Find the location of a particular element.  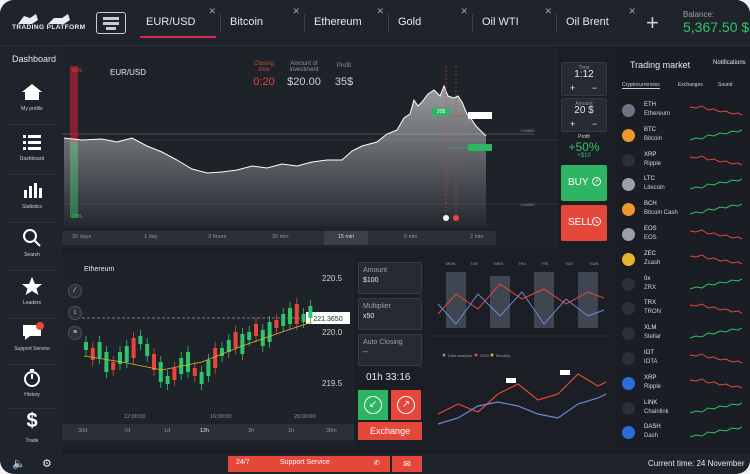

candle-time-label: 16:00:00 is located at coordinates (220, 417).